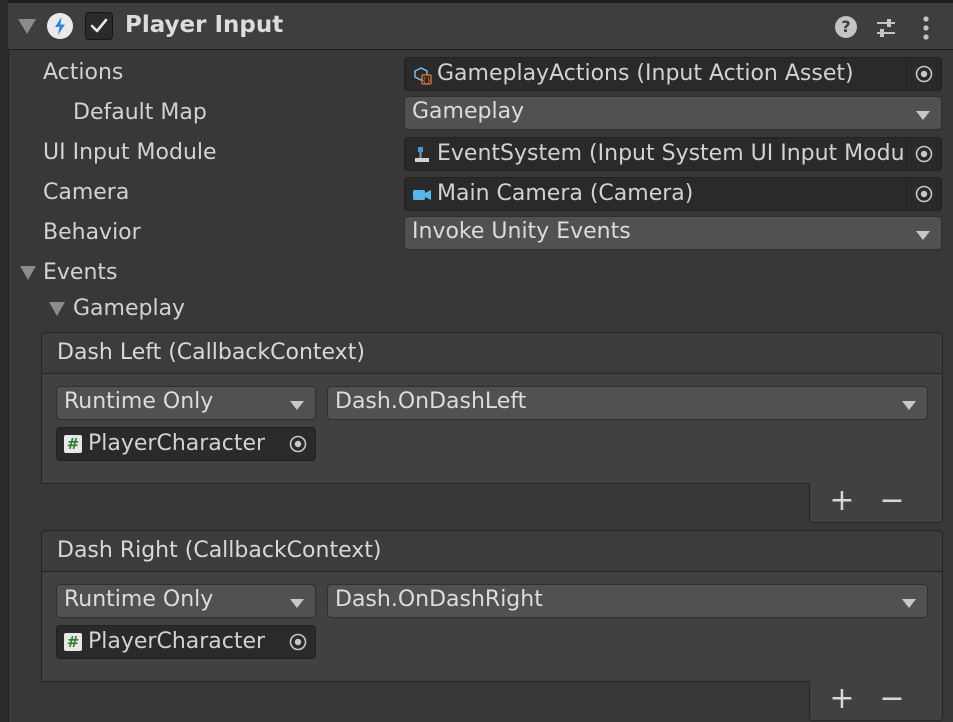 This screenshot has width=953, height=722. I want to click on actions-value: GameplayActions (Input Action Asset), so click(645, 73).